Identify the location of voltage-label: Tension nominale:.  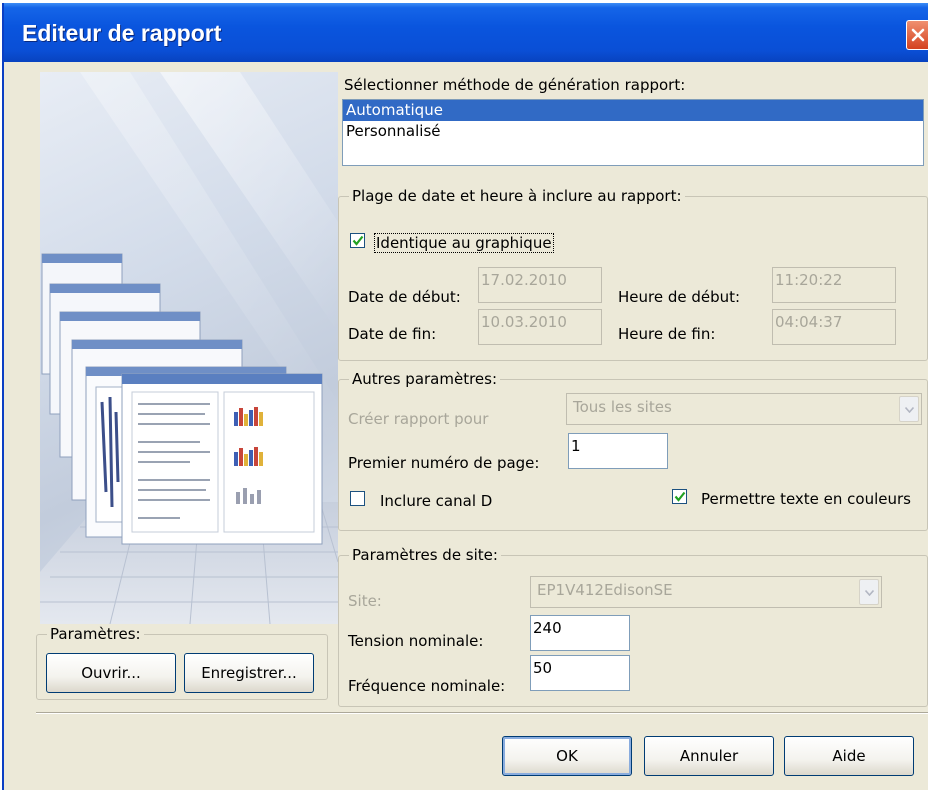
(416, 641).